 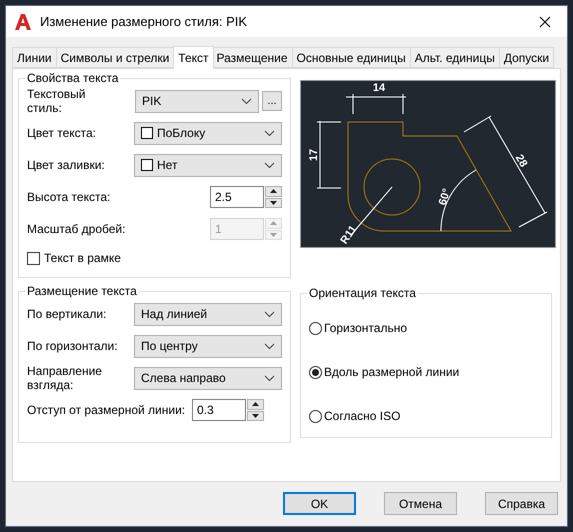 What do you see at coordinates (252, 57) in the screenshot?
I see `tab: Размещение` at bounding box center [252, 57].